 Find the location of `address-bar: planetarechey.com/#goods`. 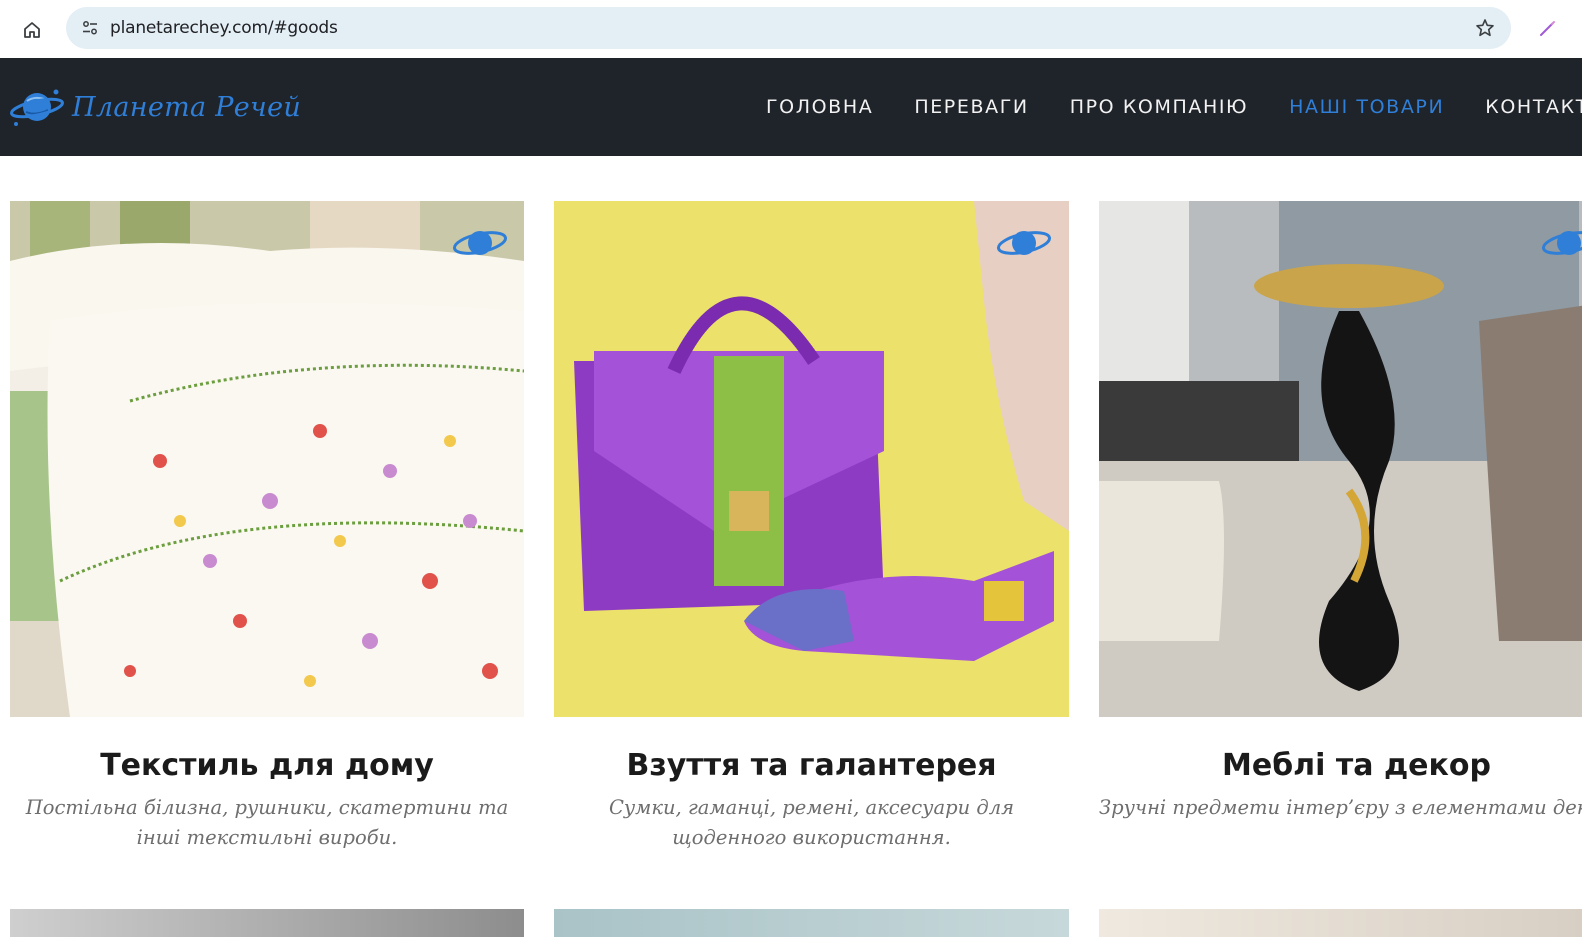

address-bar: planetarechey.com/#goods is located at coordinates (788, 28).